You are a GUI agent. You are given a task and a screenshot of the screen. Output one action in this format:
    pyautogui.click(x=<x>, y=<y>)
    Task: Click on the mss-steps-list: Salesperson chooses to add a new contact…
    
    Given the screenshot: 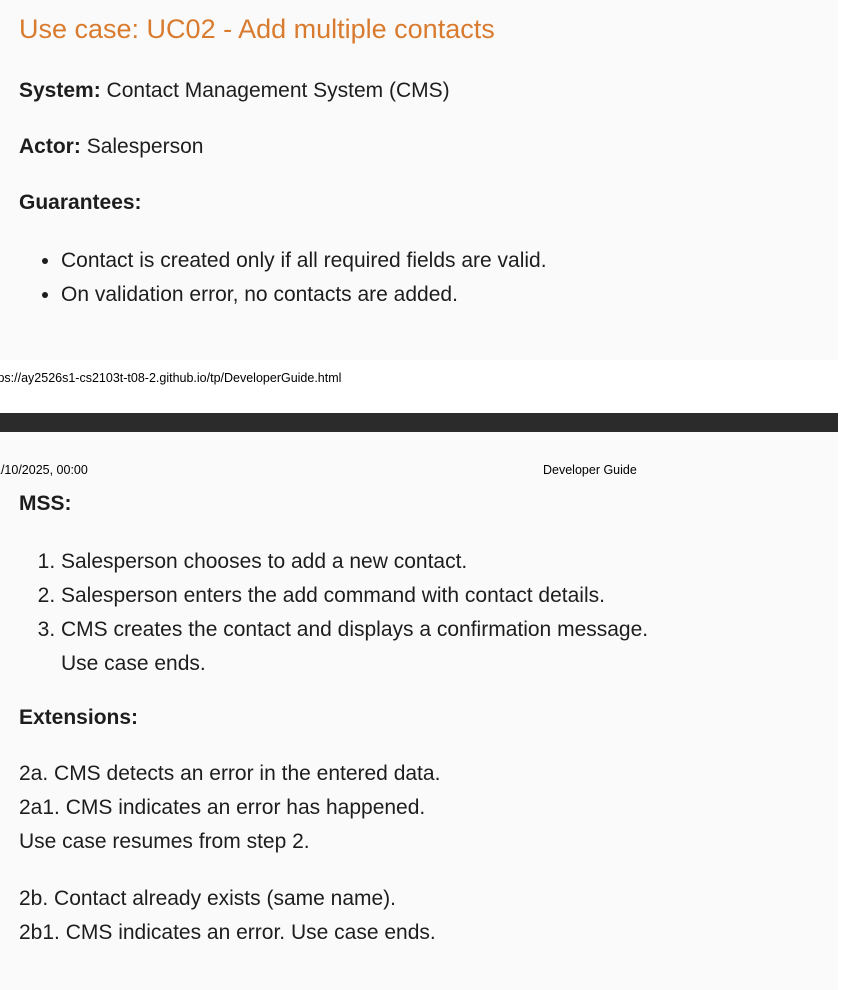 What is the action you would take?
    pyautogui.click(x=333, y=613)
    